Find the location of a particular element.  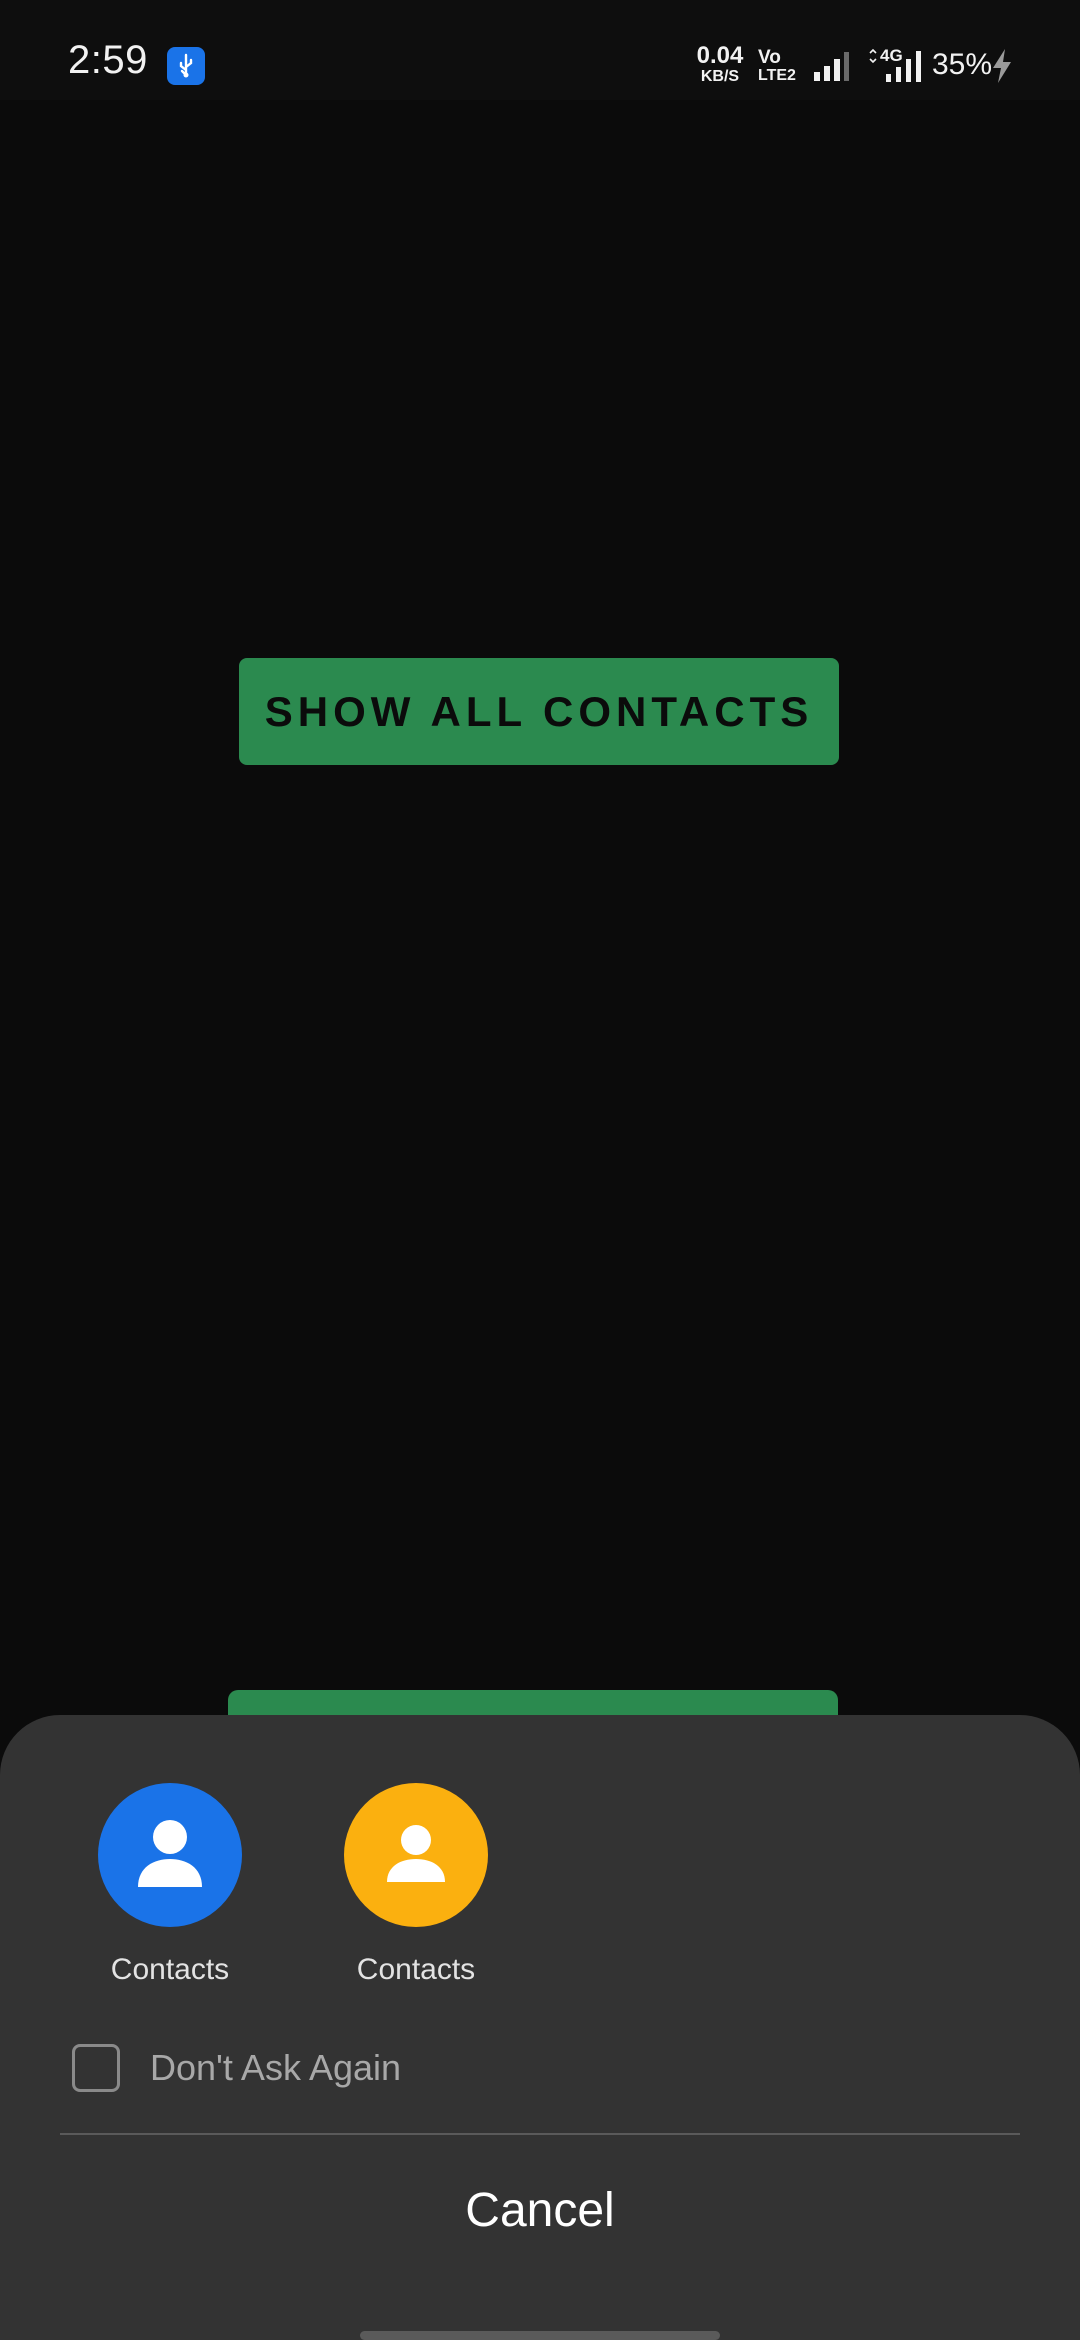

navigation-gesture-handle is located at coordinates (540, 2335).